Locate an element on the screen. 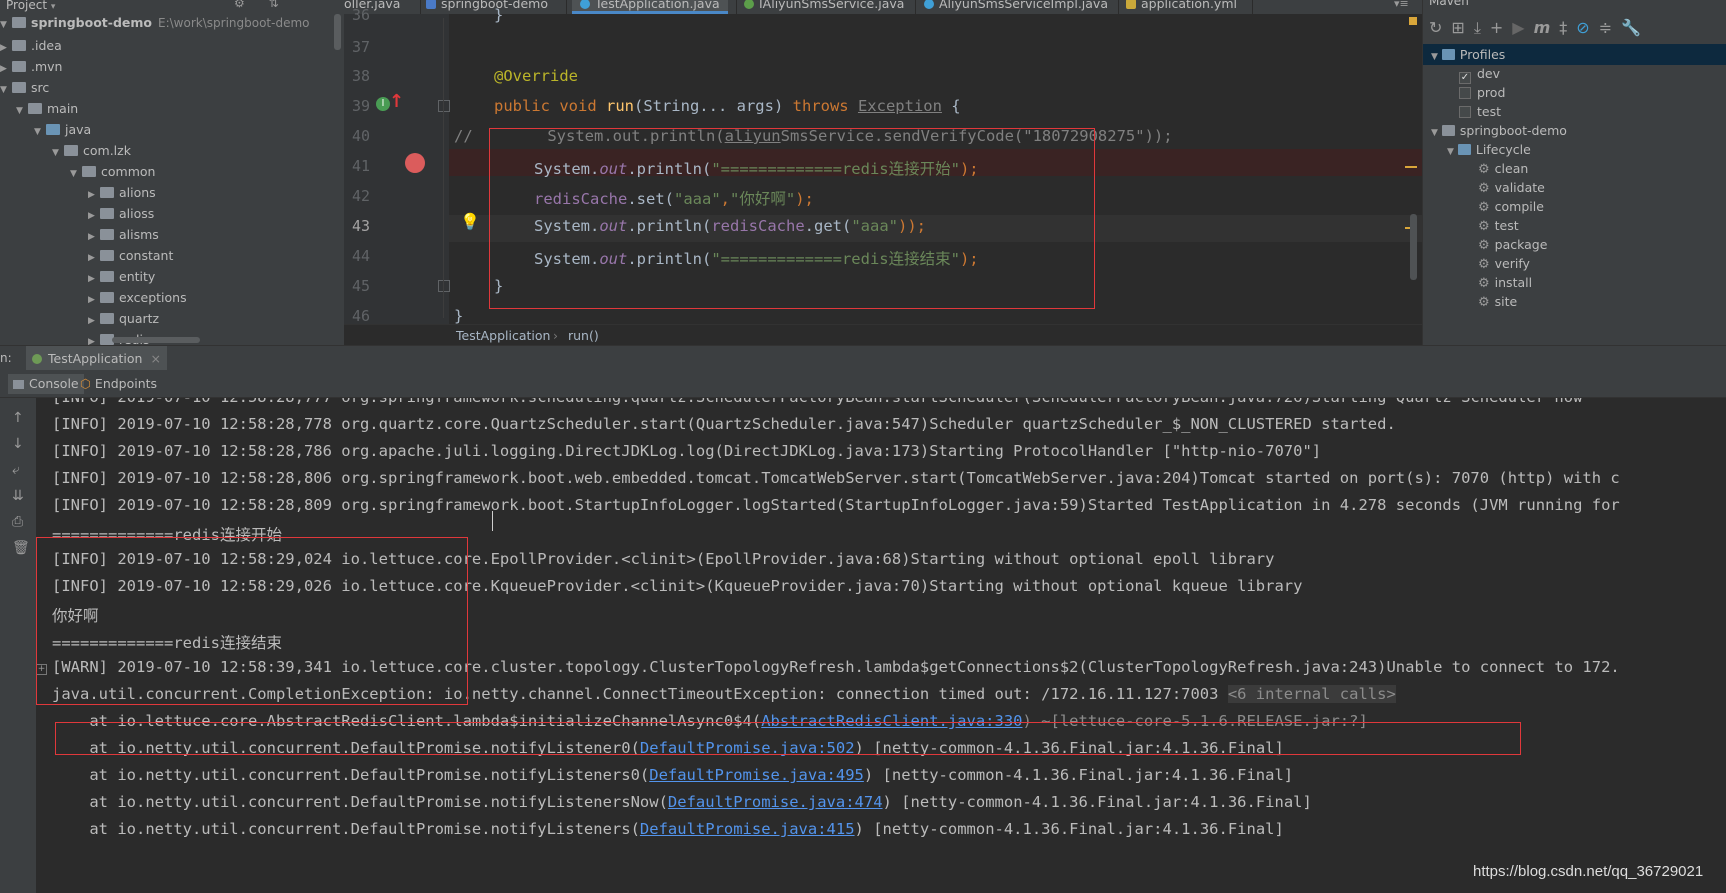  lifecycle-package: ⚙ package is located at coordinates (1512, 244).